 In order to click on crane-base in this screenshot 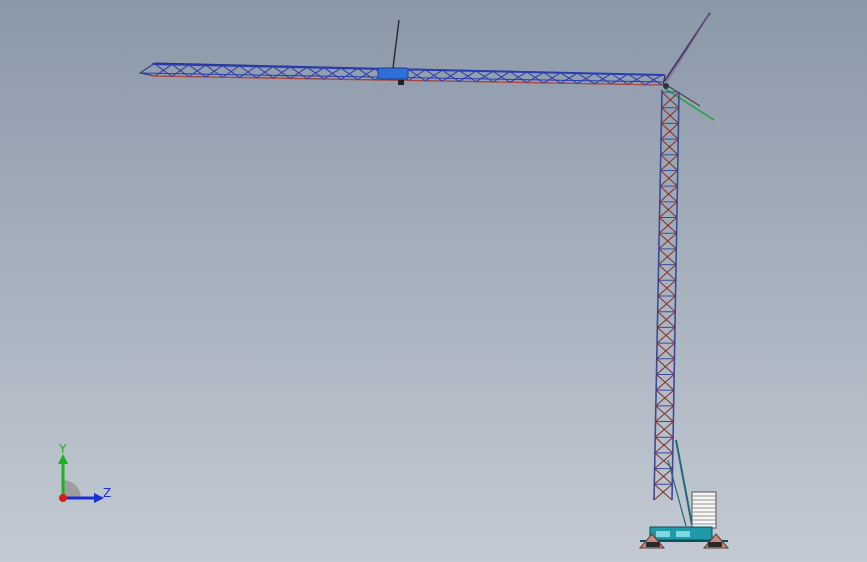, I will do `click(684, 537)`.